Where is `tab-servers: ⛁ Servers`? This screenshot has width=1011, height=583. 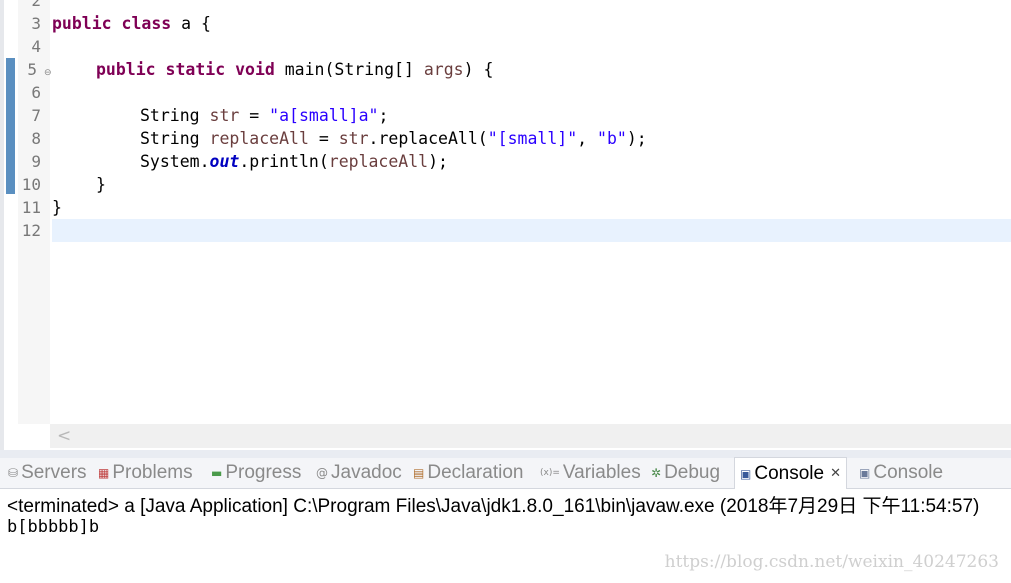 tab-servers: ⛁ Servers is located at coordinates (47, 473).